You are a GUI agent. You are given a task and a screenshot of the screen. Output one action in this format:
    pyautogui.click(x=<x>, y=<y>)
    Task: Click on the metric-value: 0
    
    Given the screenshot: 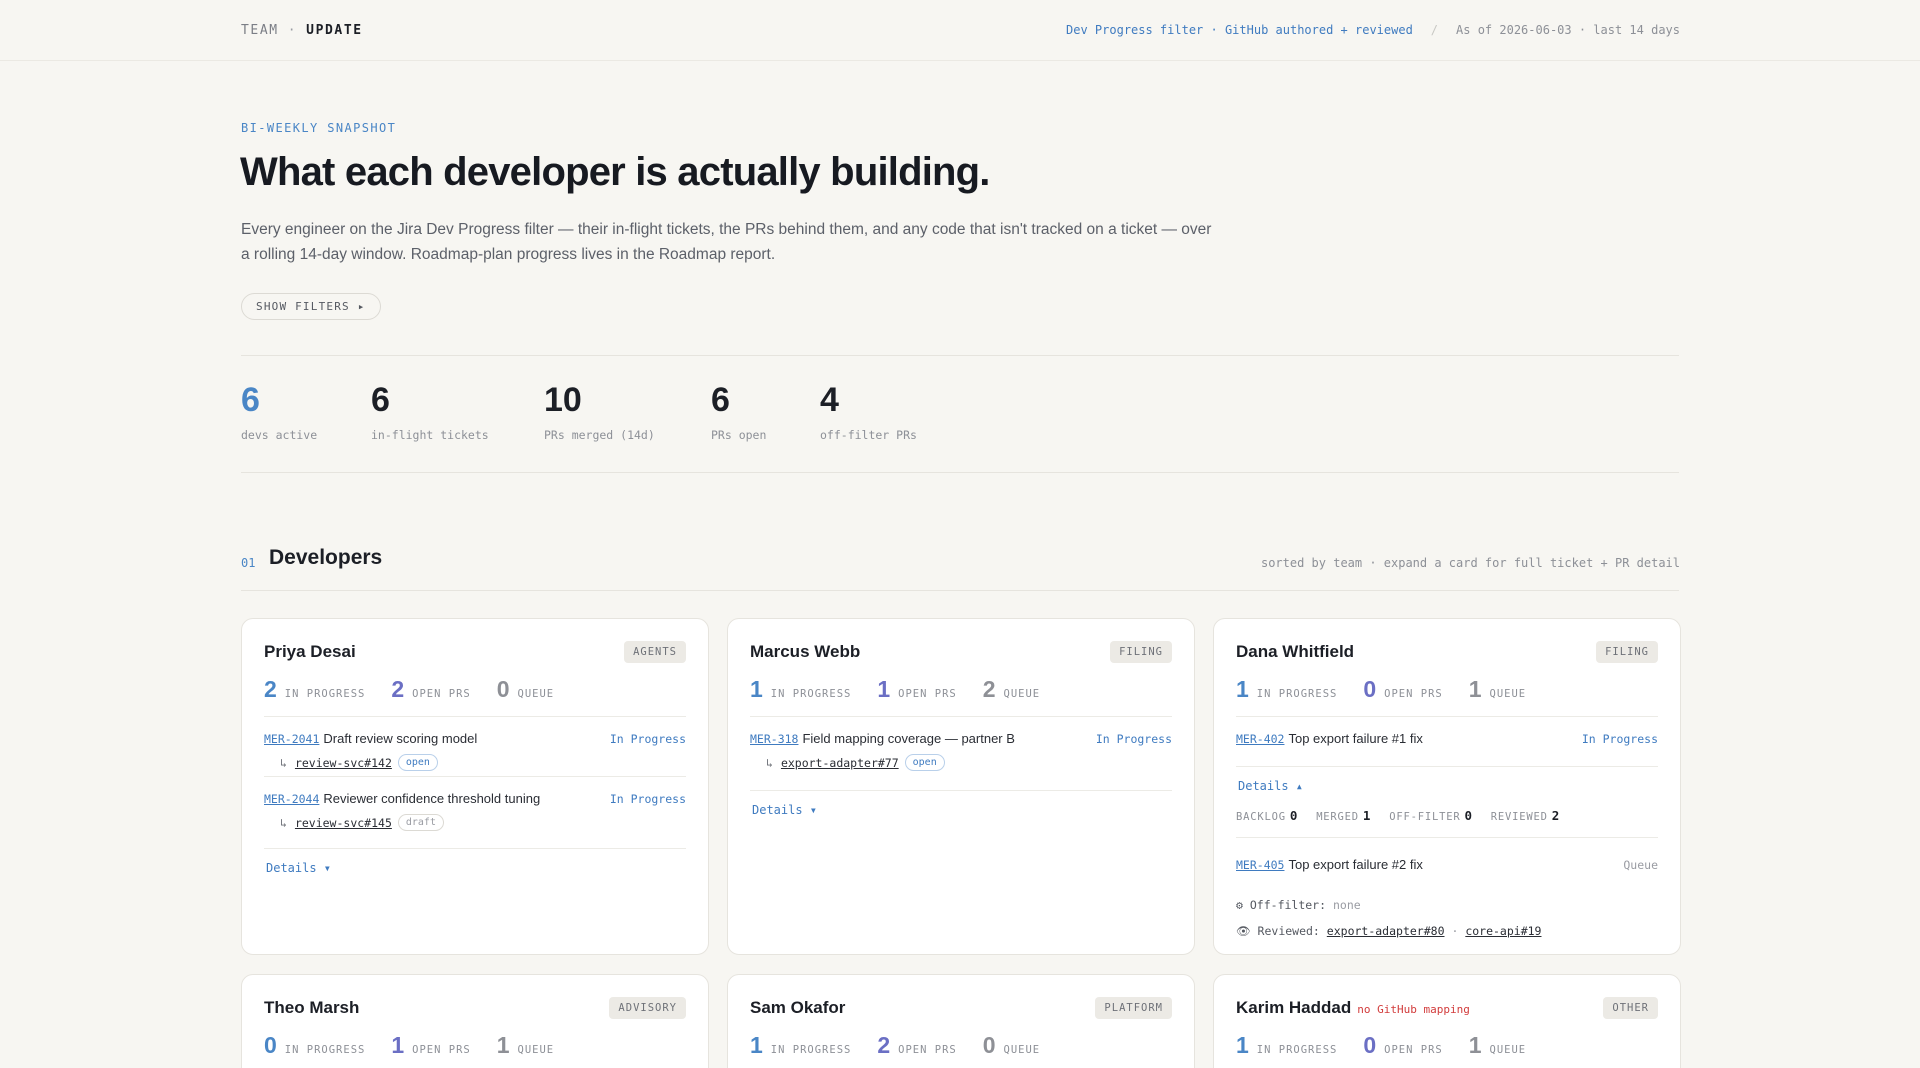 What is the action you would take?
    pyautogui.click(x=1468, y=815)
    